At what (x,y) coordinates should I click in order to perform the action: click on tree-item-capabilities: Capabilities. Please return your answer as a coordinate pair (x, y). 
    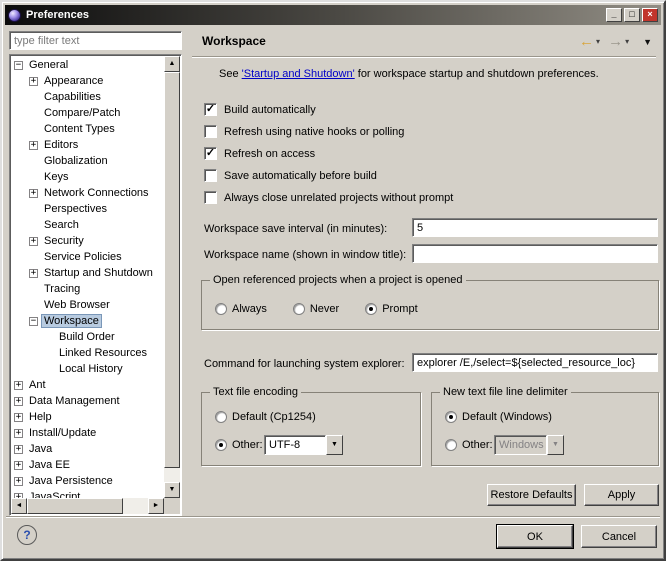
    Looking at the image, I should click on (87, 97).